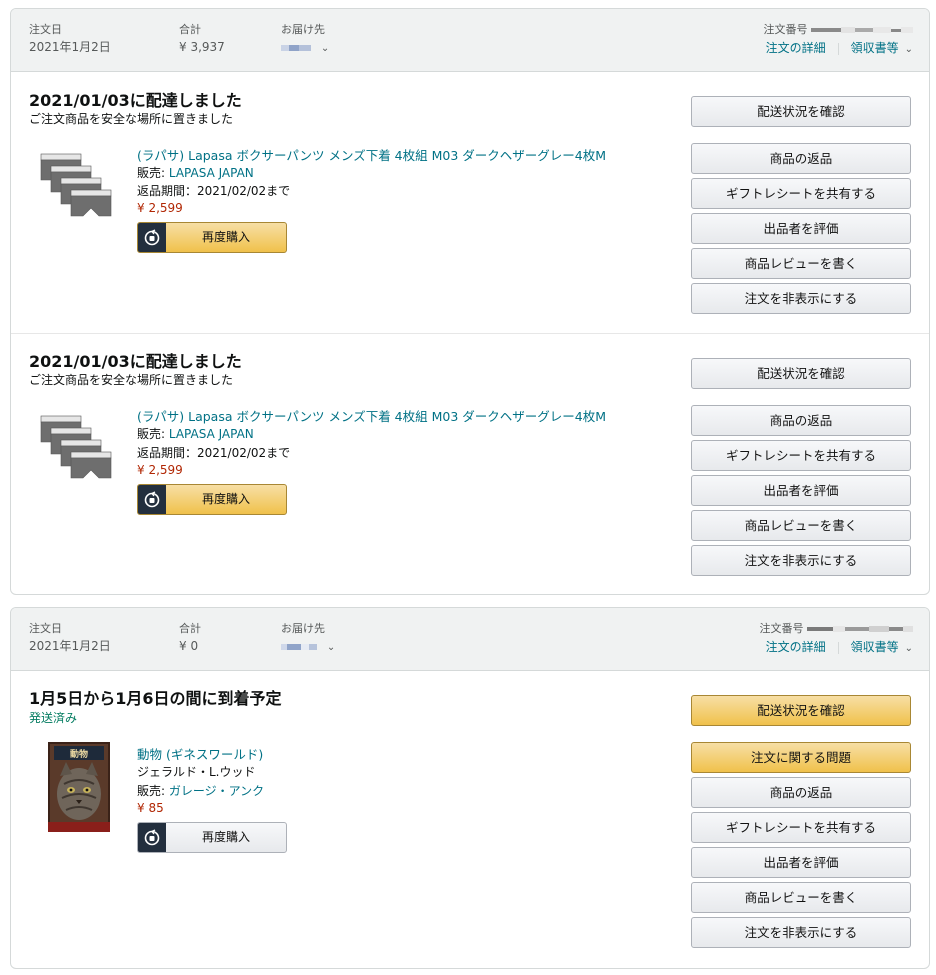 Image resolution: width=936 pixels, height=975 pixels. I want to click on problem-with-order-button: 注文に関する問題, so click(801, 757).